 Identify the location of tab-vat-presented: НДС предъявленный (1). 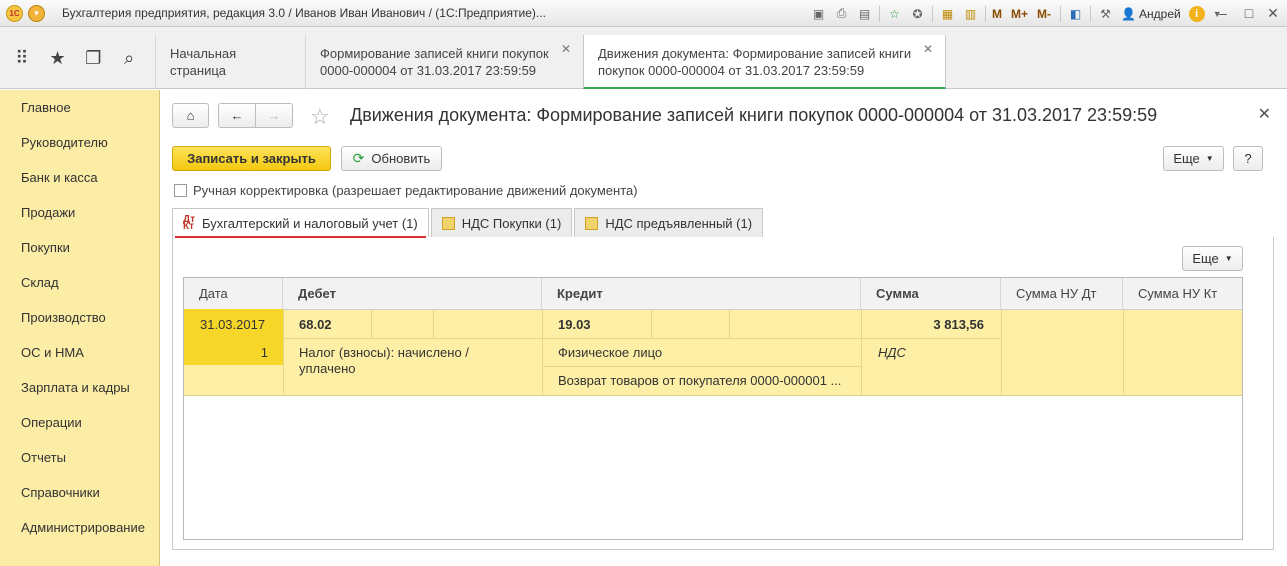
(669, 222).